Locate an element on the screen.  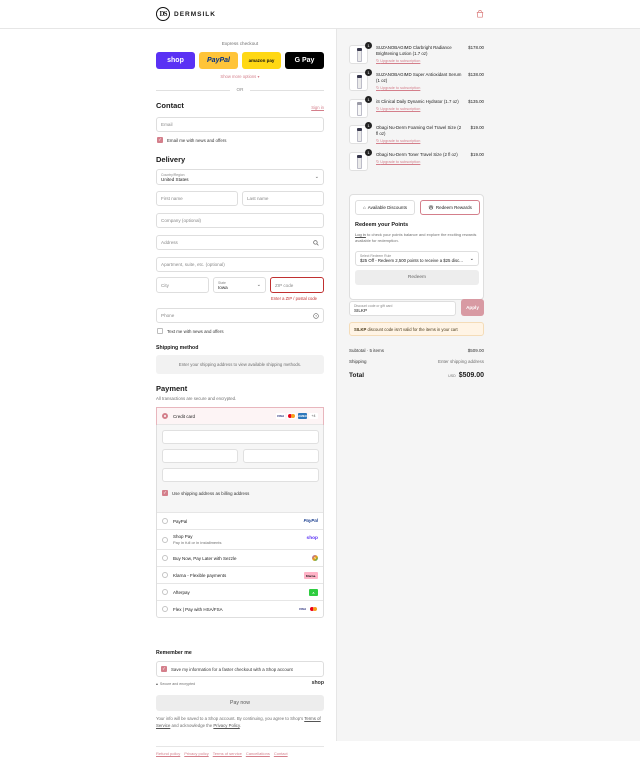
payment-option-afterpay: Afterpay A is located at coordinates (240, 591).